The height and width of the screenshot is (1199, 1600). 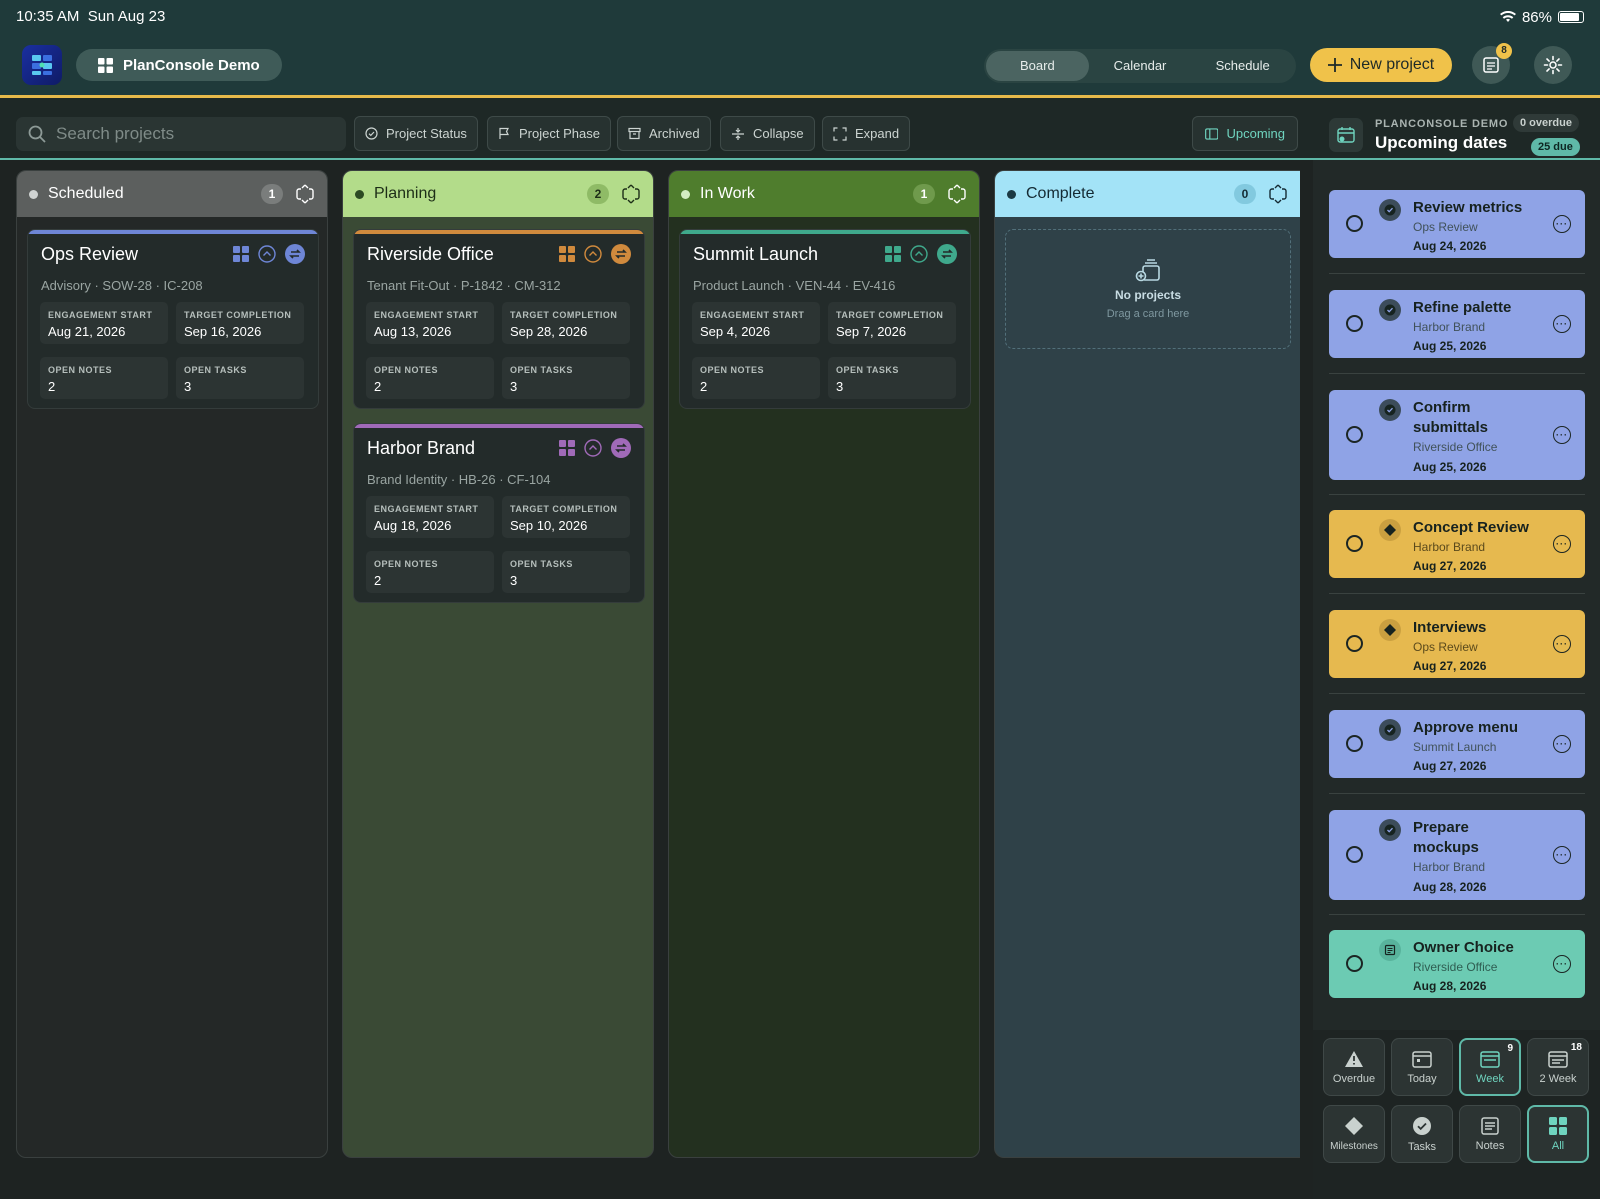 I want to click on item-title: Approve menu, so click(x=1466, y=727).